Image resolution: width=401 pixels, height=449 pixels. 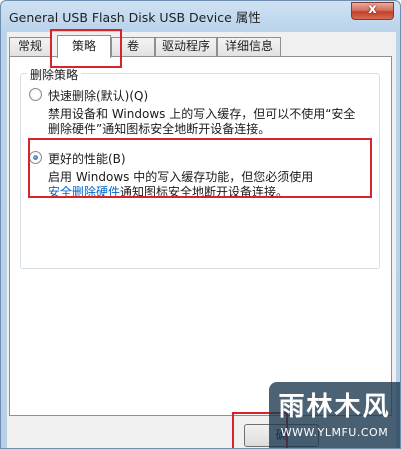 What do you see at coordinates (334, 407) in the screenshot?
I see `watermark-title: 雨林木风` at bounding box center [334, 407].